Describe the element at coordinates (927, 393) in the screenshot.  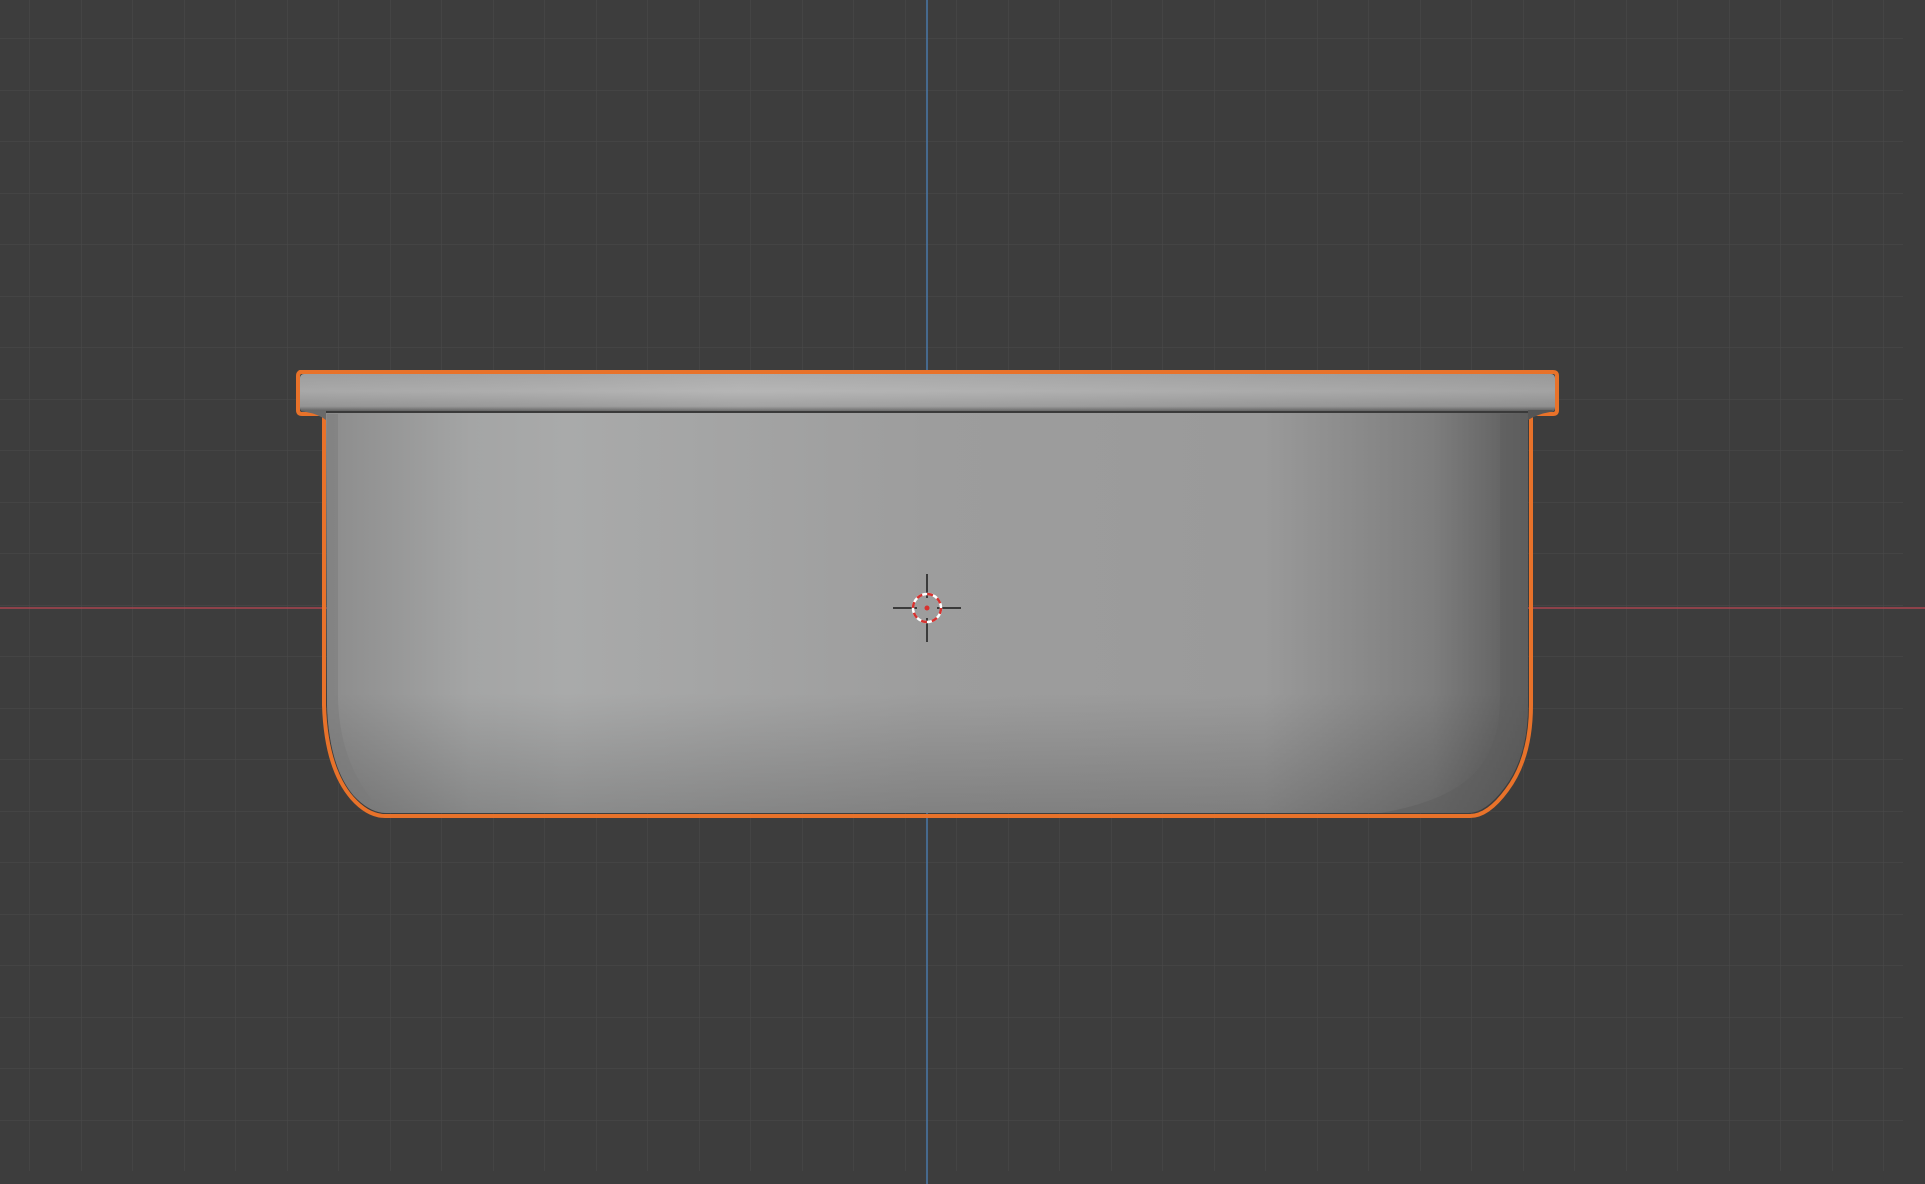
I see `tub-rim-side-shading` at that location.